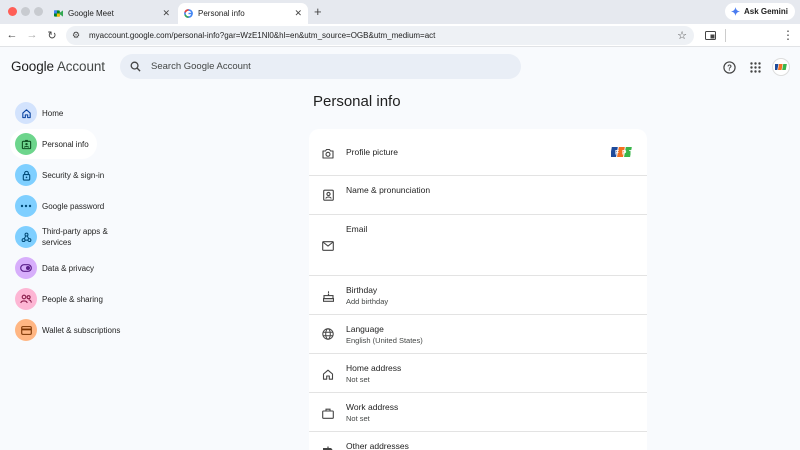 Image resolution: width=800 pixels, height=450 pixels. I want to click on avatar, so click(781, 67).